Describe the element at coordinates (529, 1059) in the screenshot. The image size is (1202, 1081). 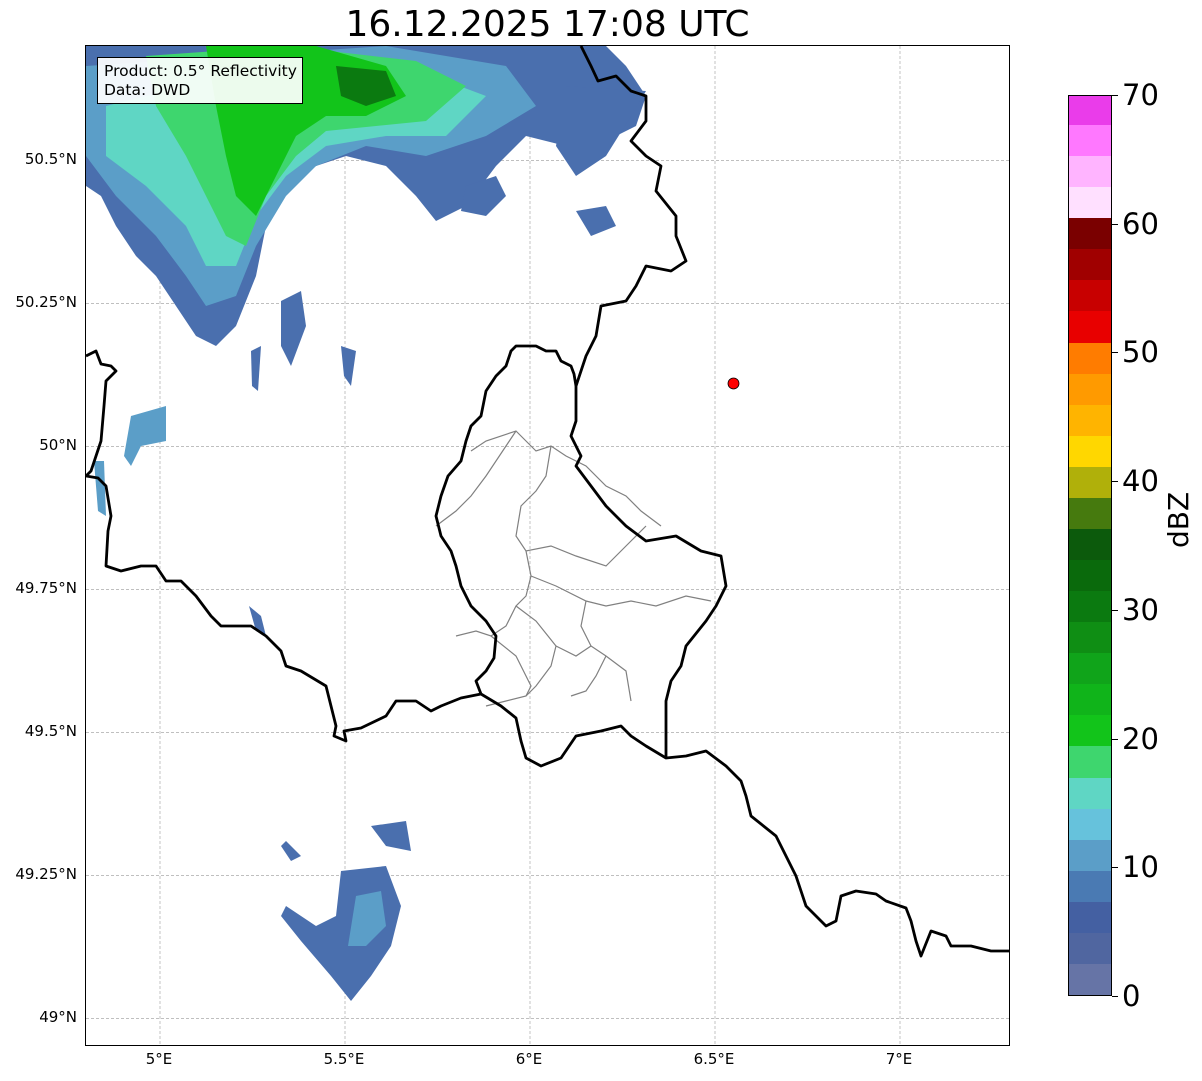
I see `longitude-label: 6°E` at that location.